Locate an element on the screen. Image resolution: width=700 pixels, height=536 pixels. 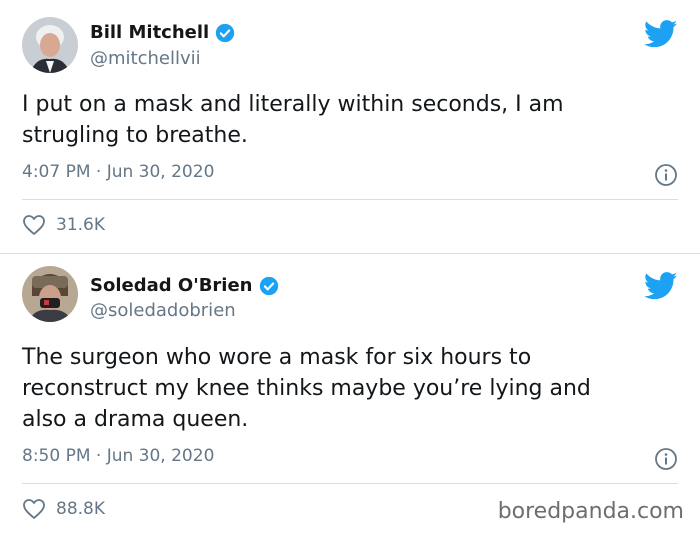
tweet-timestamp: 4:07 PM · Jun 30, 2020 is located at coordinates (118, 172).